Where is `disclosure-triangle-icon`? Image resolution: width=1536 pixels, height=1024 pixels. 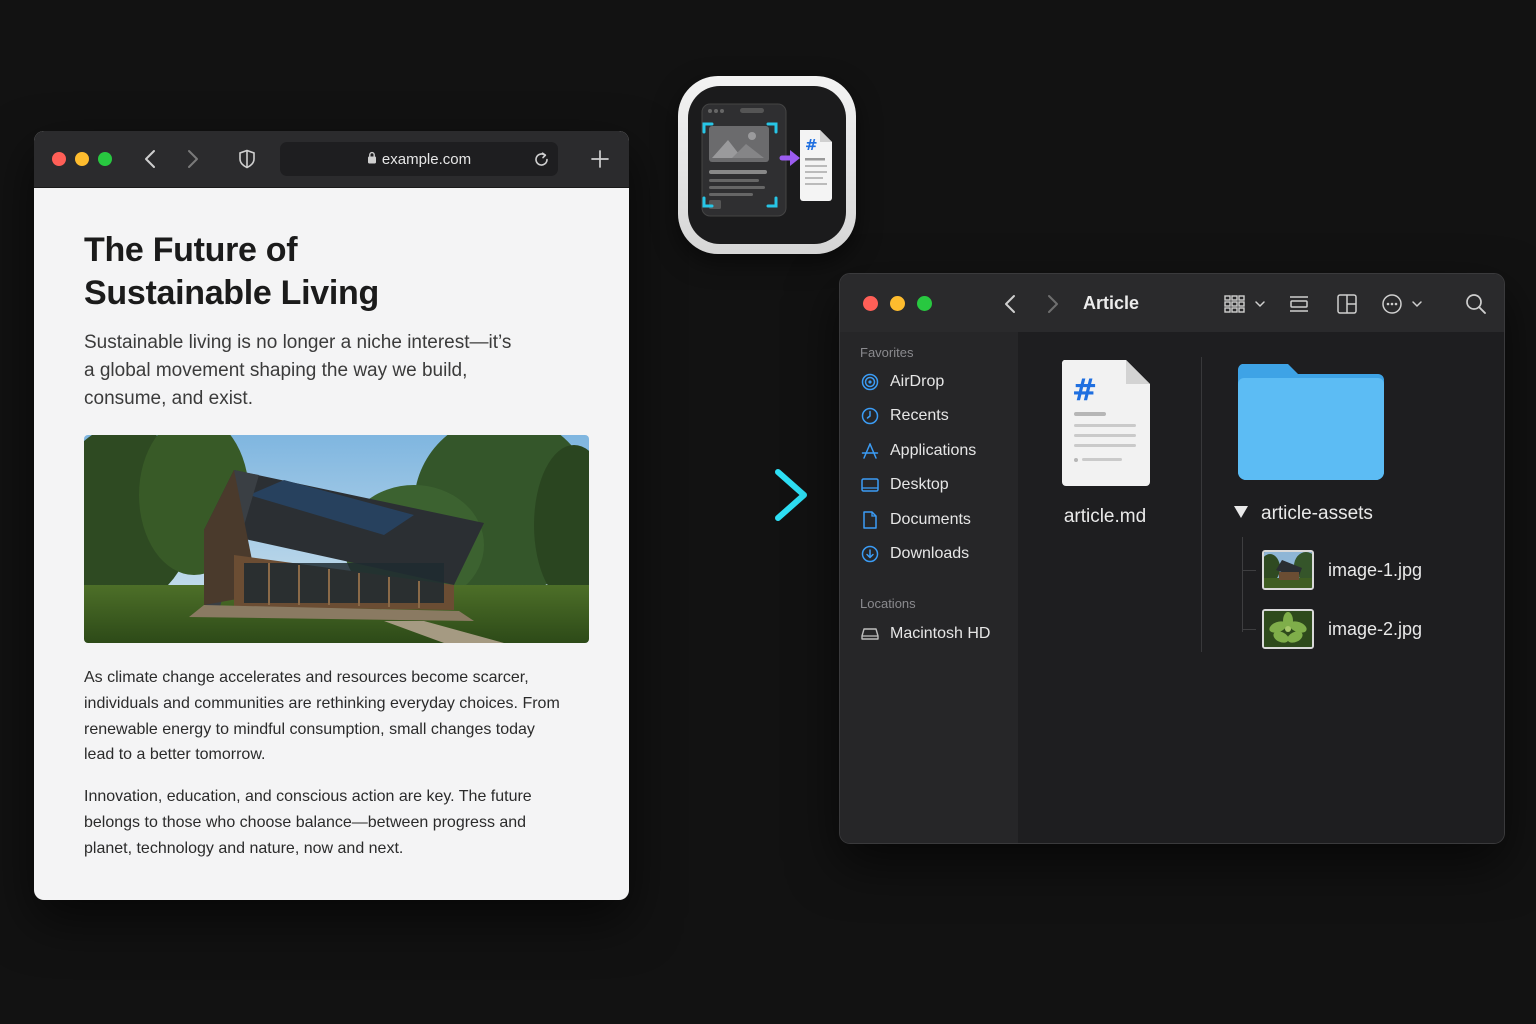
disclosure-triangle-icon is located at coordinates (1241, 514).